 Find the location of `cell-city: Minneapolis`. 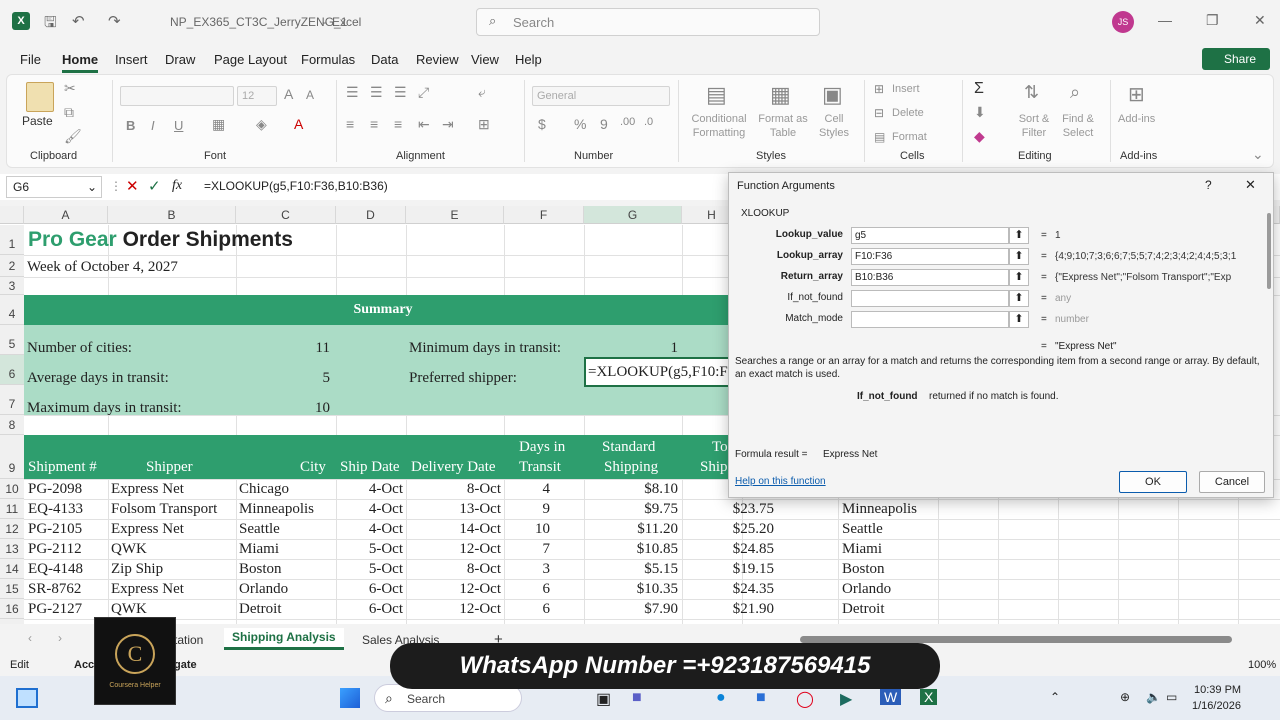

cell-city: Minneapolis is located at coordinates (286, 509).